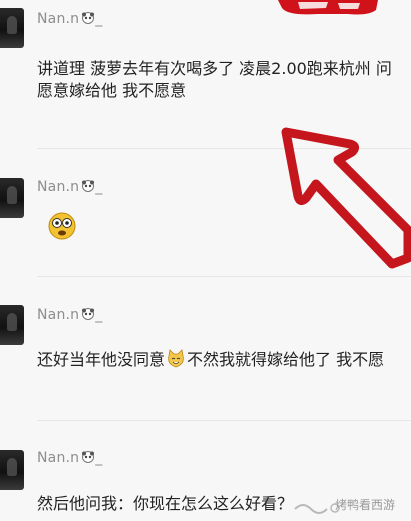 This screenshot has height=521, width=411. I want to click on comment-text-line: 愿意嫁给他 我不愿意, so click(112, 90).